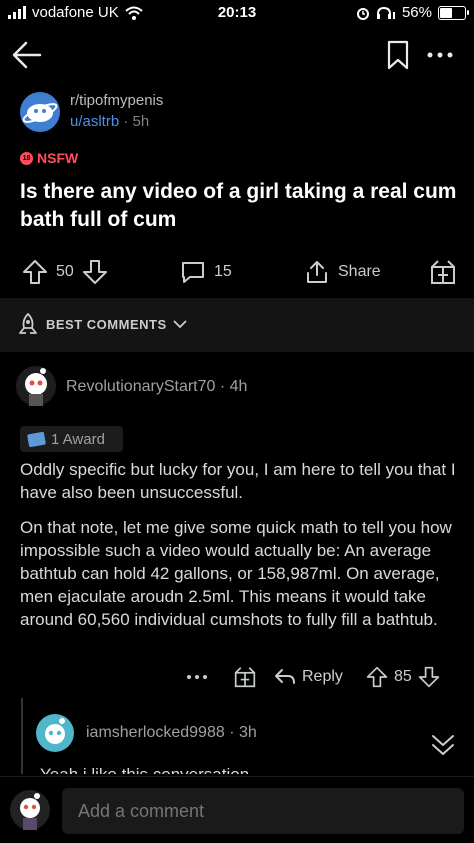  I want to click on status-right: 56%, so click(412, 12).